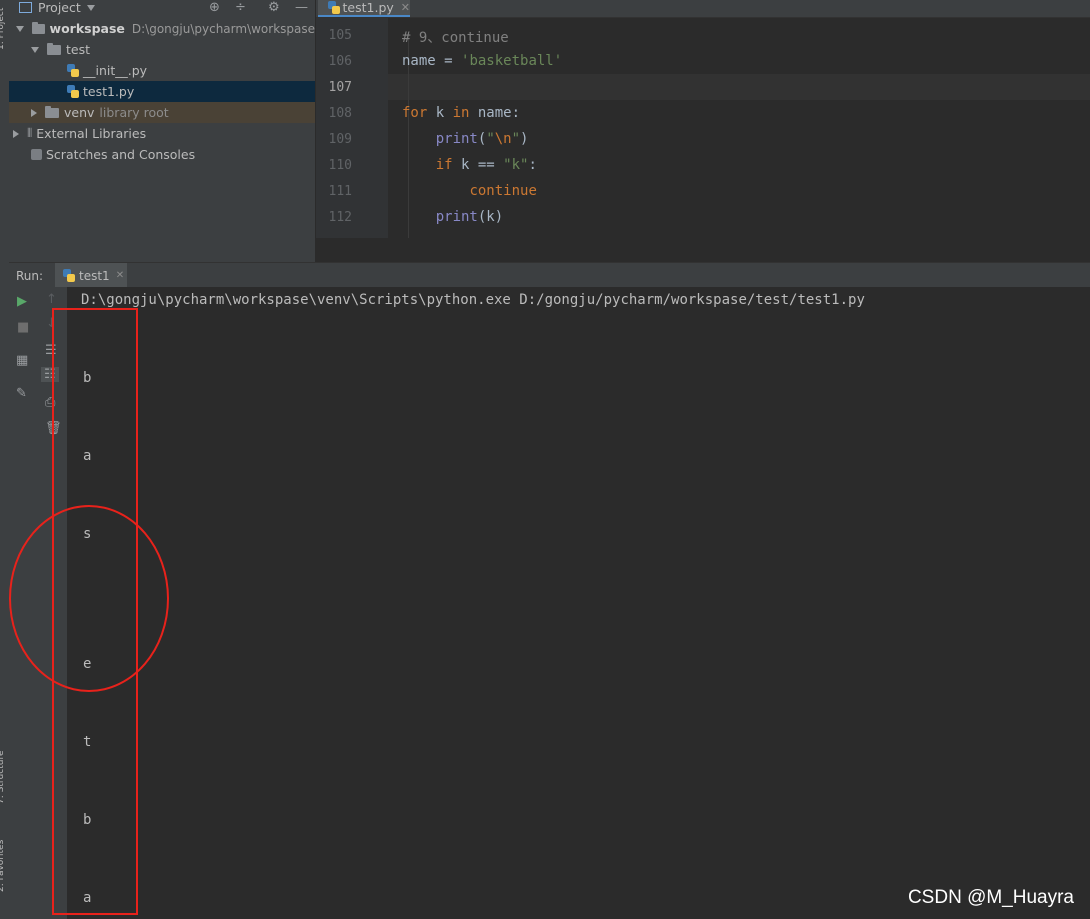 The width and height of the screenshot is (1090, 919). Describe the element at coordinates (990, 897) in the screenshot. I see `watermark: CSDN @M_Huayra` at that location.